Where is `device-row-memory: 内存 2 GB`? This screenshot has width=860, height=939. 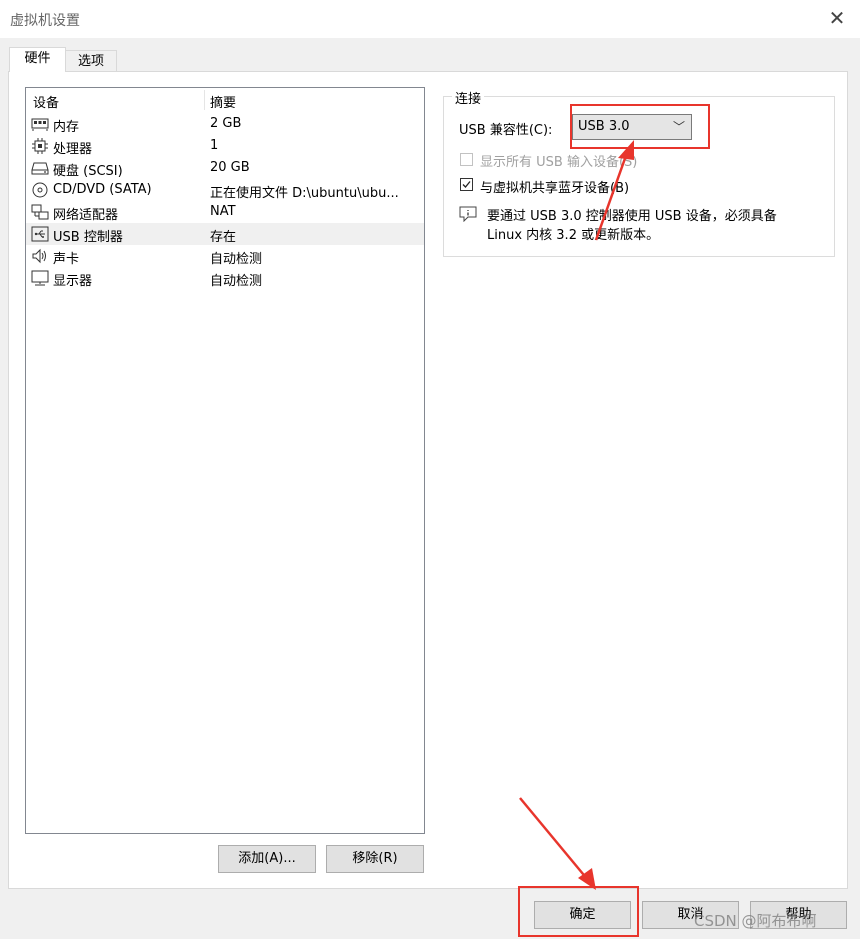
device-row-memory: 内存 2 GB is located at coordinates (225, 124).